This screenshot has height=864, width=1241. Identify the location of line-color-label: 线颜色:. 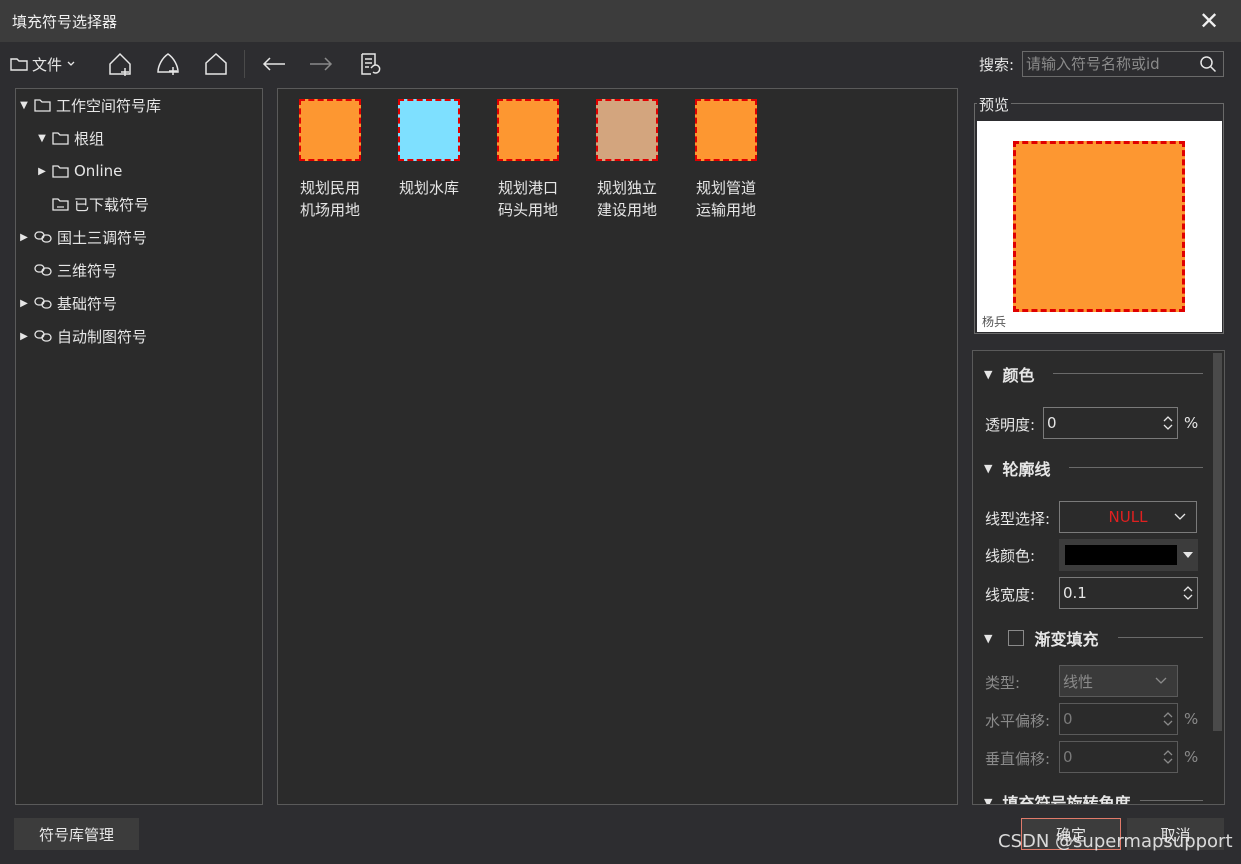
(1010, 556).